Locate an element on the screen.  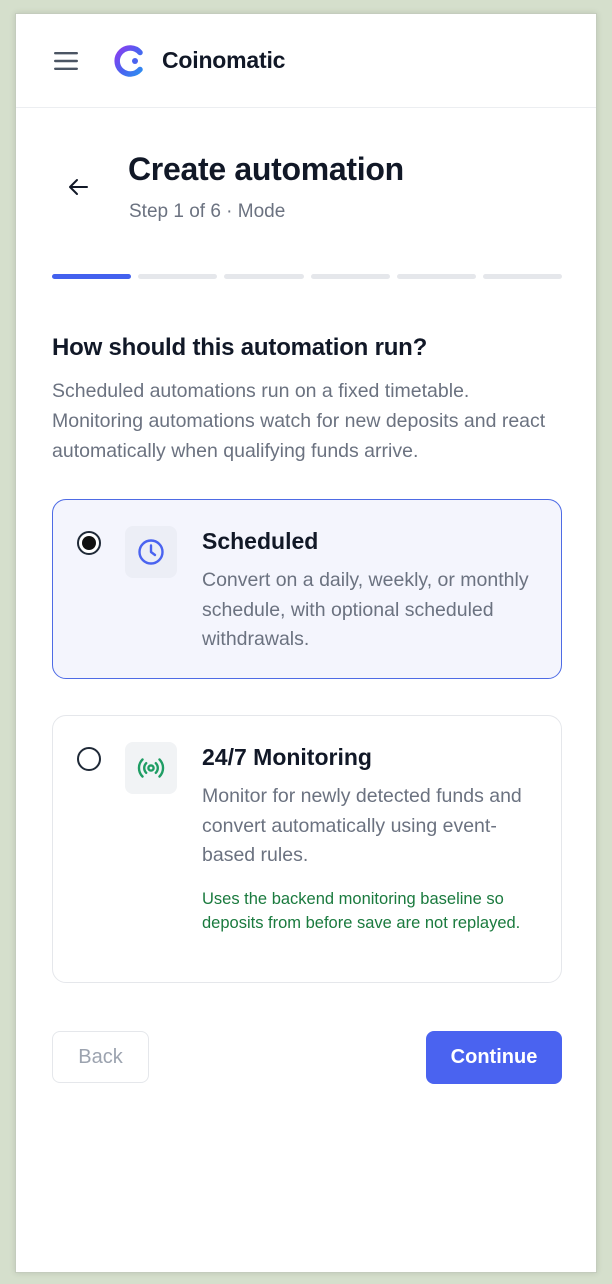
step-indicator: Step 1 of 6 · Mode is located at coordinates (207, 211).